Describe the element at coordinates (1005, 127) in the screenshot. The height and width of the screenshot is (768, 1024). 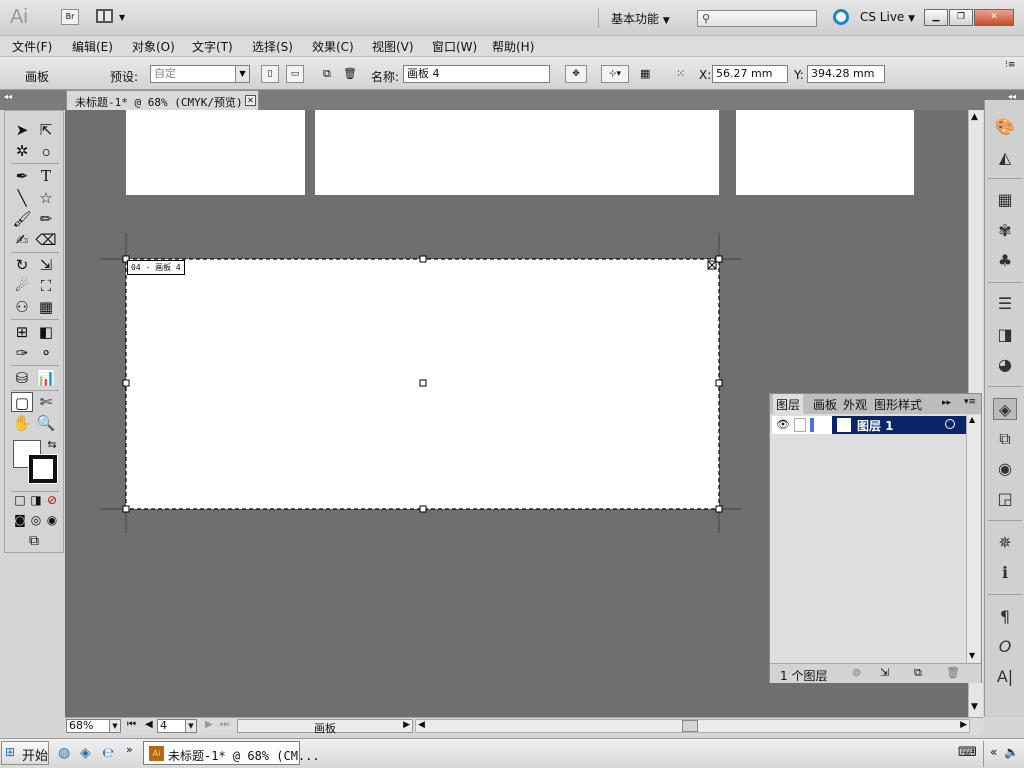
I see `color-panel-icon: 🎨` at that location.